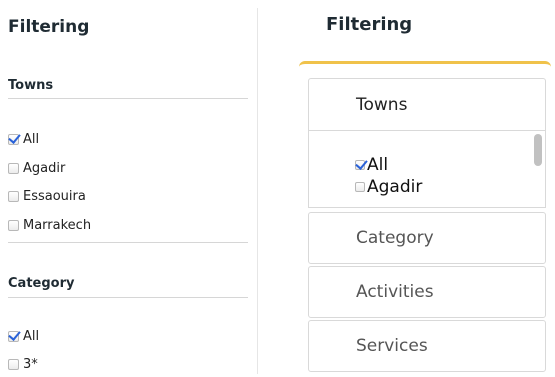 The width and height of the screenshot is (555, 377). I want to click on category-option-all: All, so click(23, 336).